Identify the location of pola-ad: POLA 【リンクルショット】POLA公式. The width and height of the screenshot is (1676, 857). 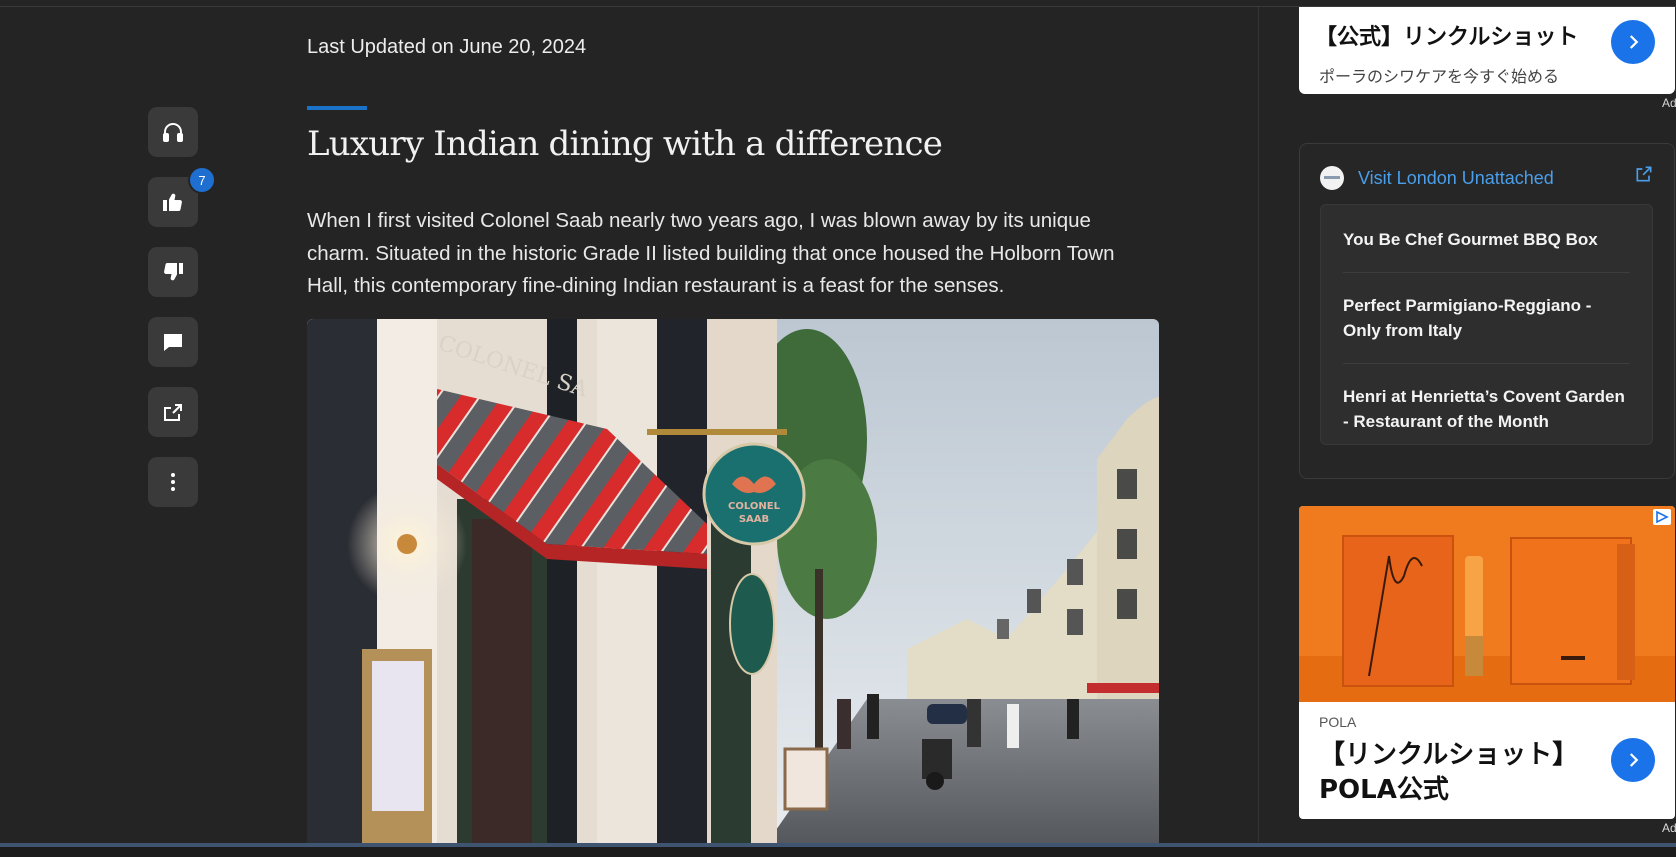
(1487, 662).